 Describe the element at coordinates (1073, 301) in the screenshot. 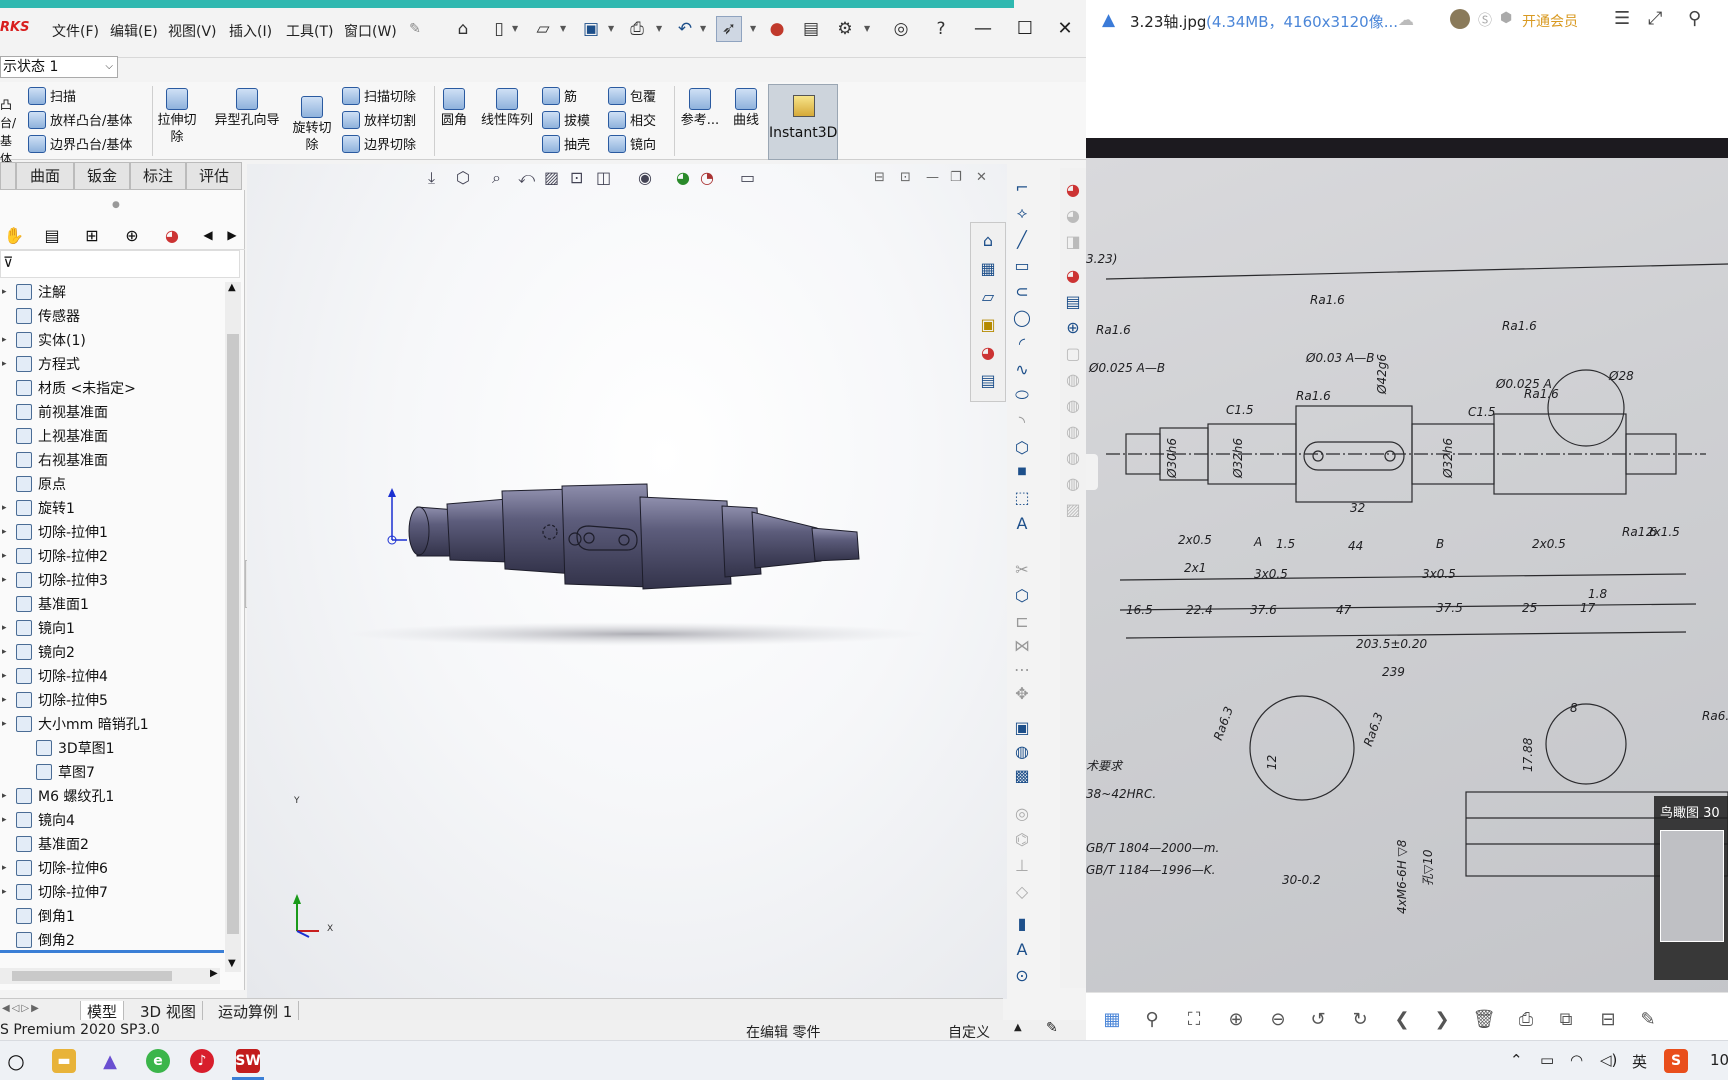

I see `decals-icon: ▤` at that location.